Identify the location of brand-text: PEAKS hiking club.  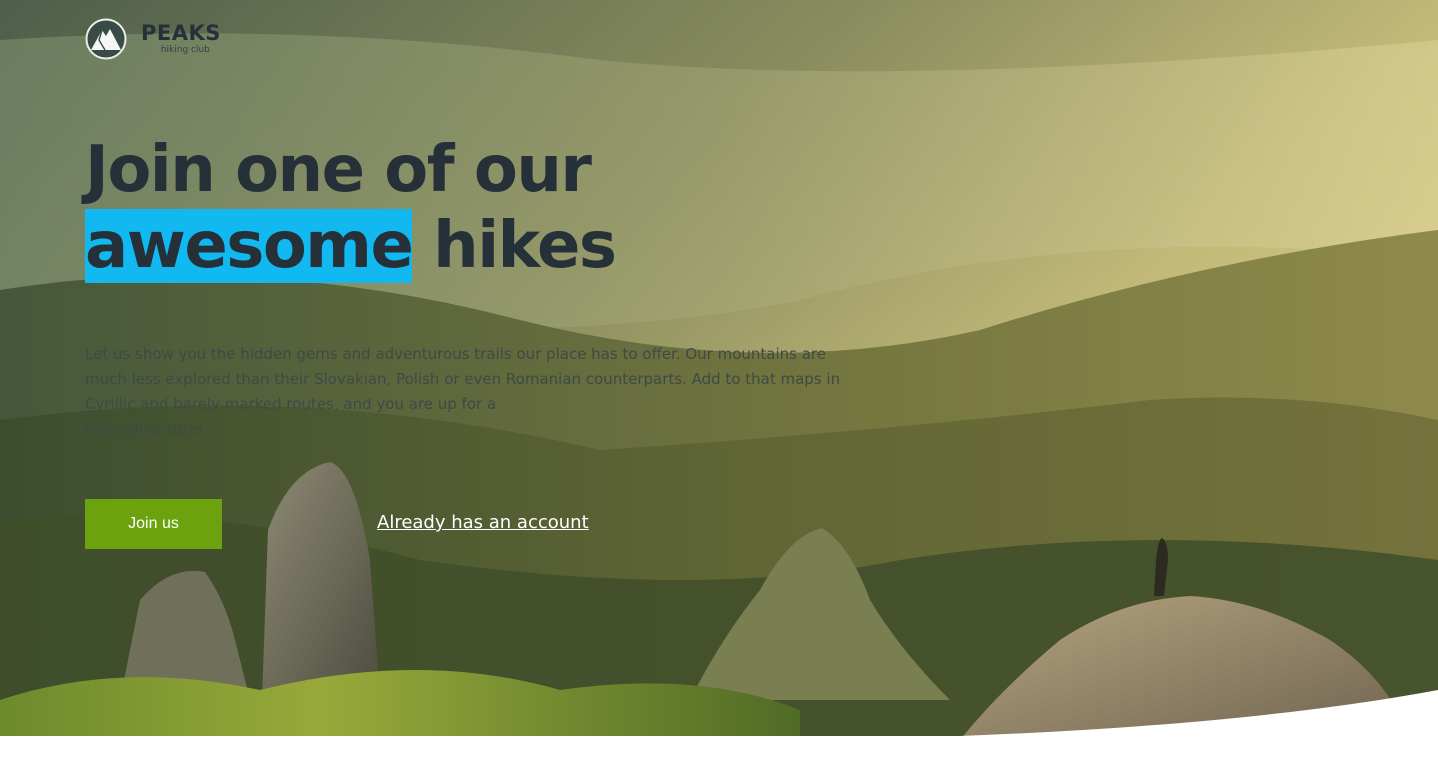
(181, 39).